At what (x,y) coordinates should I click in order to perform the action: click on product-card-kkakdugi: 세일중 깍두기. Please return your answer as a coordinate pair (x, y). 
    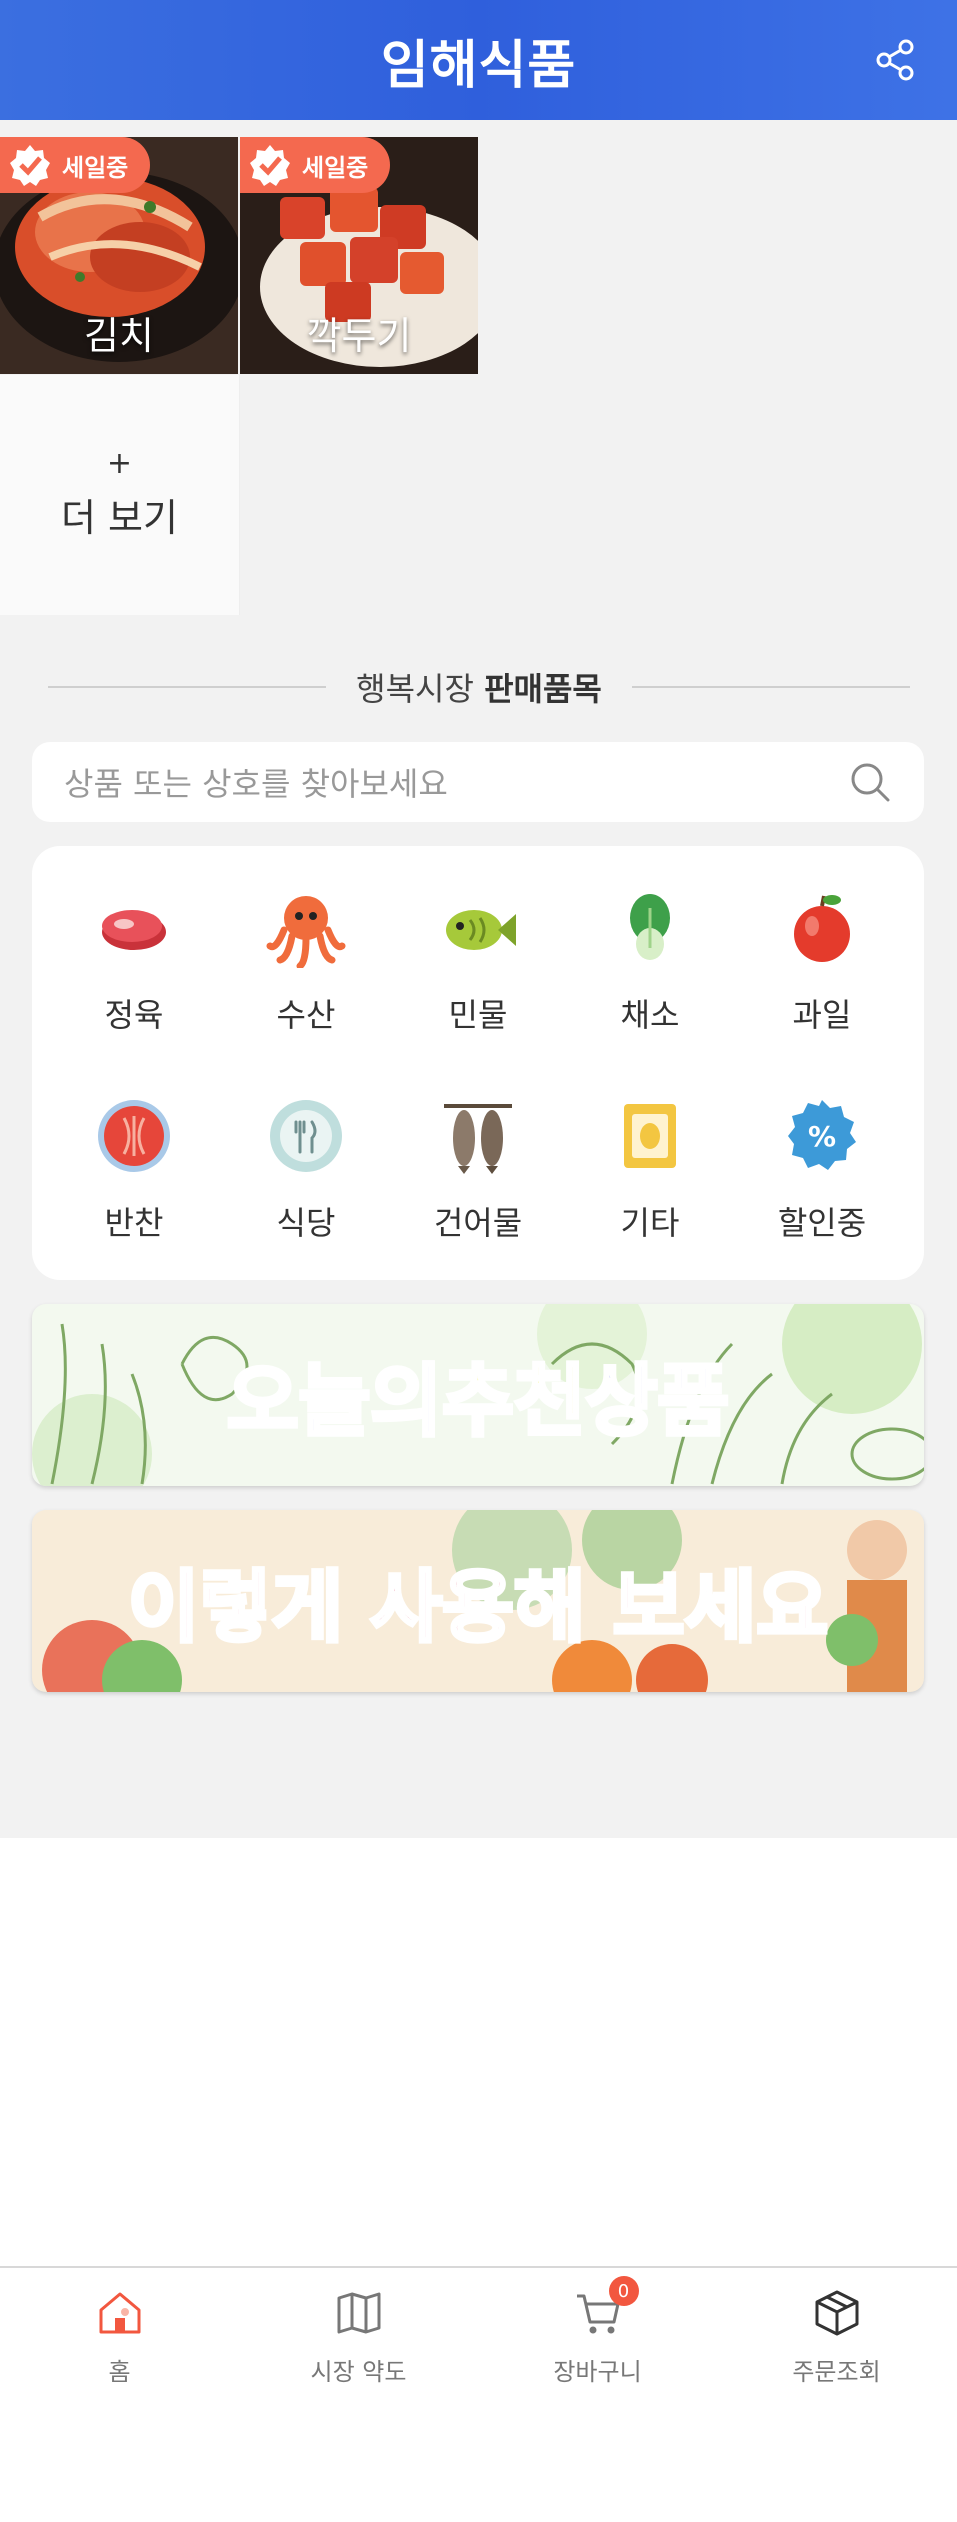
    Looking at the image, I should click on (359, 255).